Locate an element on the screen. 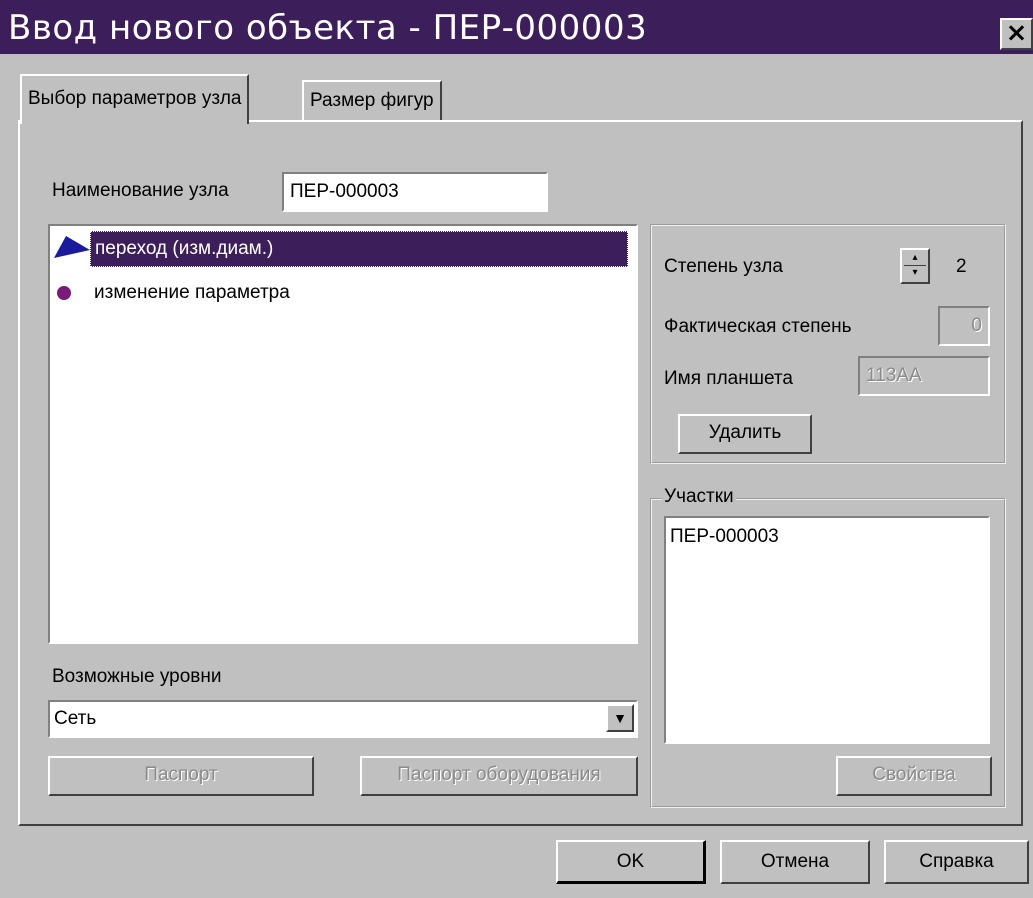  title-bar: Ввод нового объекта - ПЕР-000003 × is located at coordinates (516, 27).